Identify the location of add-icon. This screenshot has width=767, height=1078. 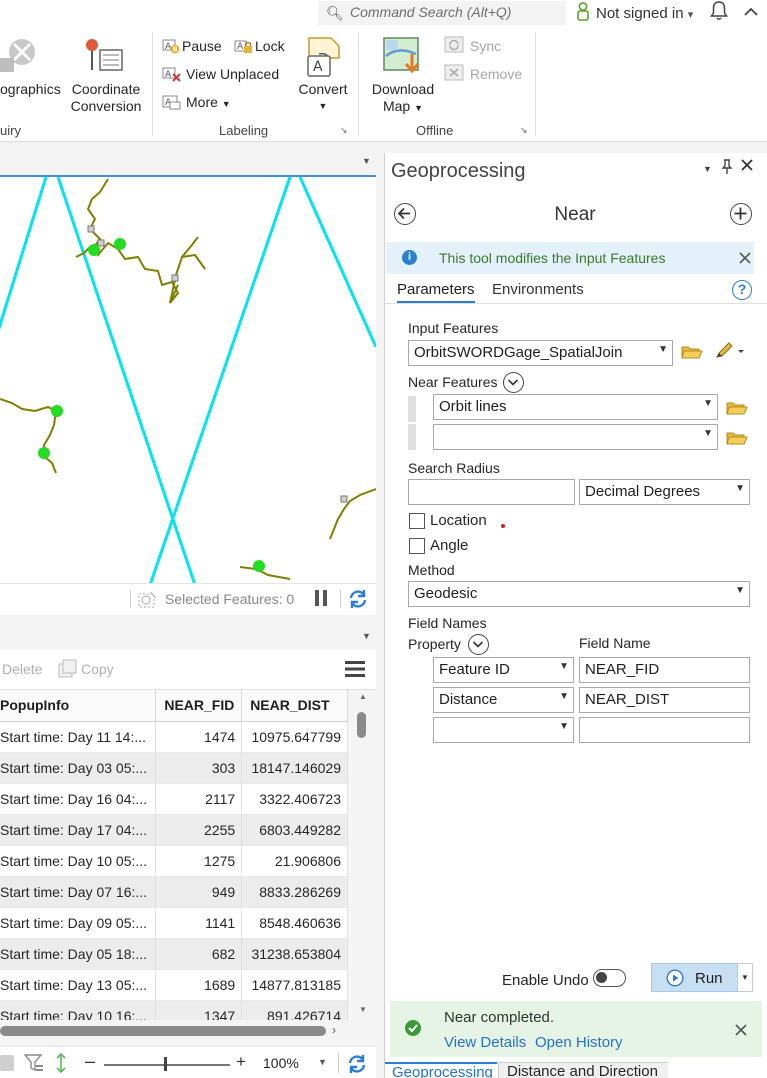
(741, 214).